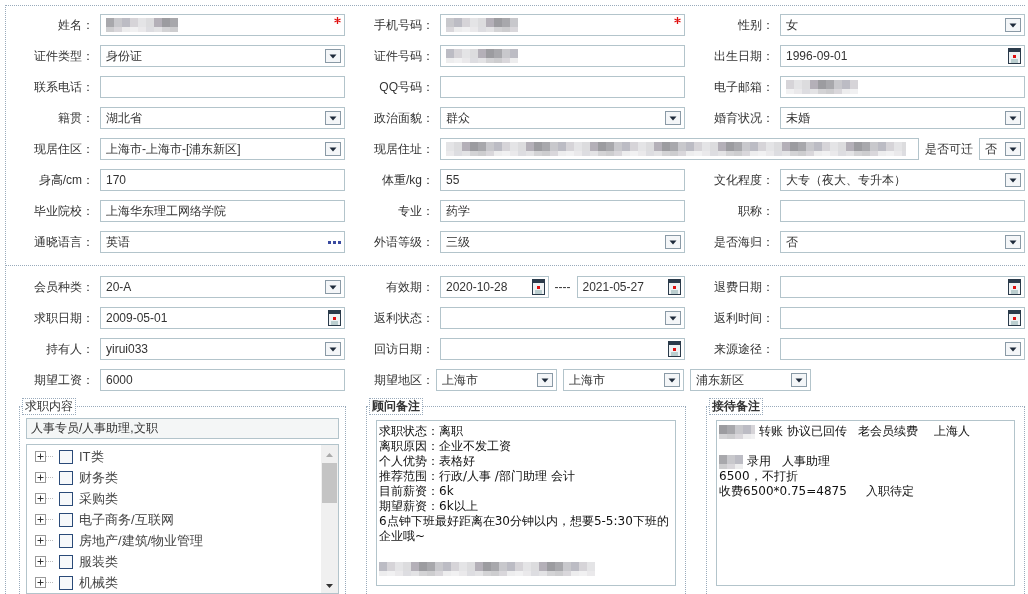 This screenshot has width=1028, height=594. I want to click on tree-item-label: 服装类, so click(98, 561).